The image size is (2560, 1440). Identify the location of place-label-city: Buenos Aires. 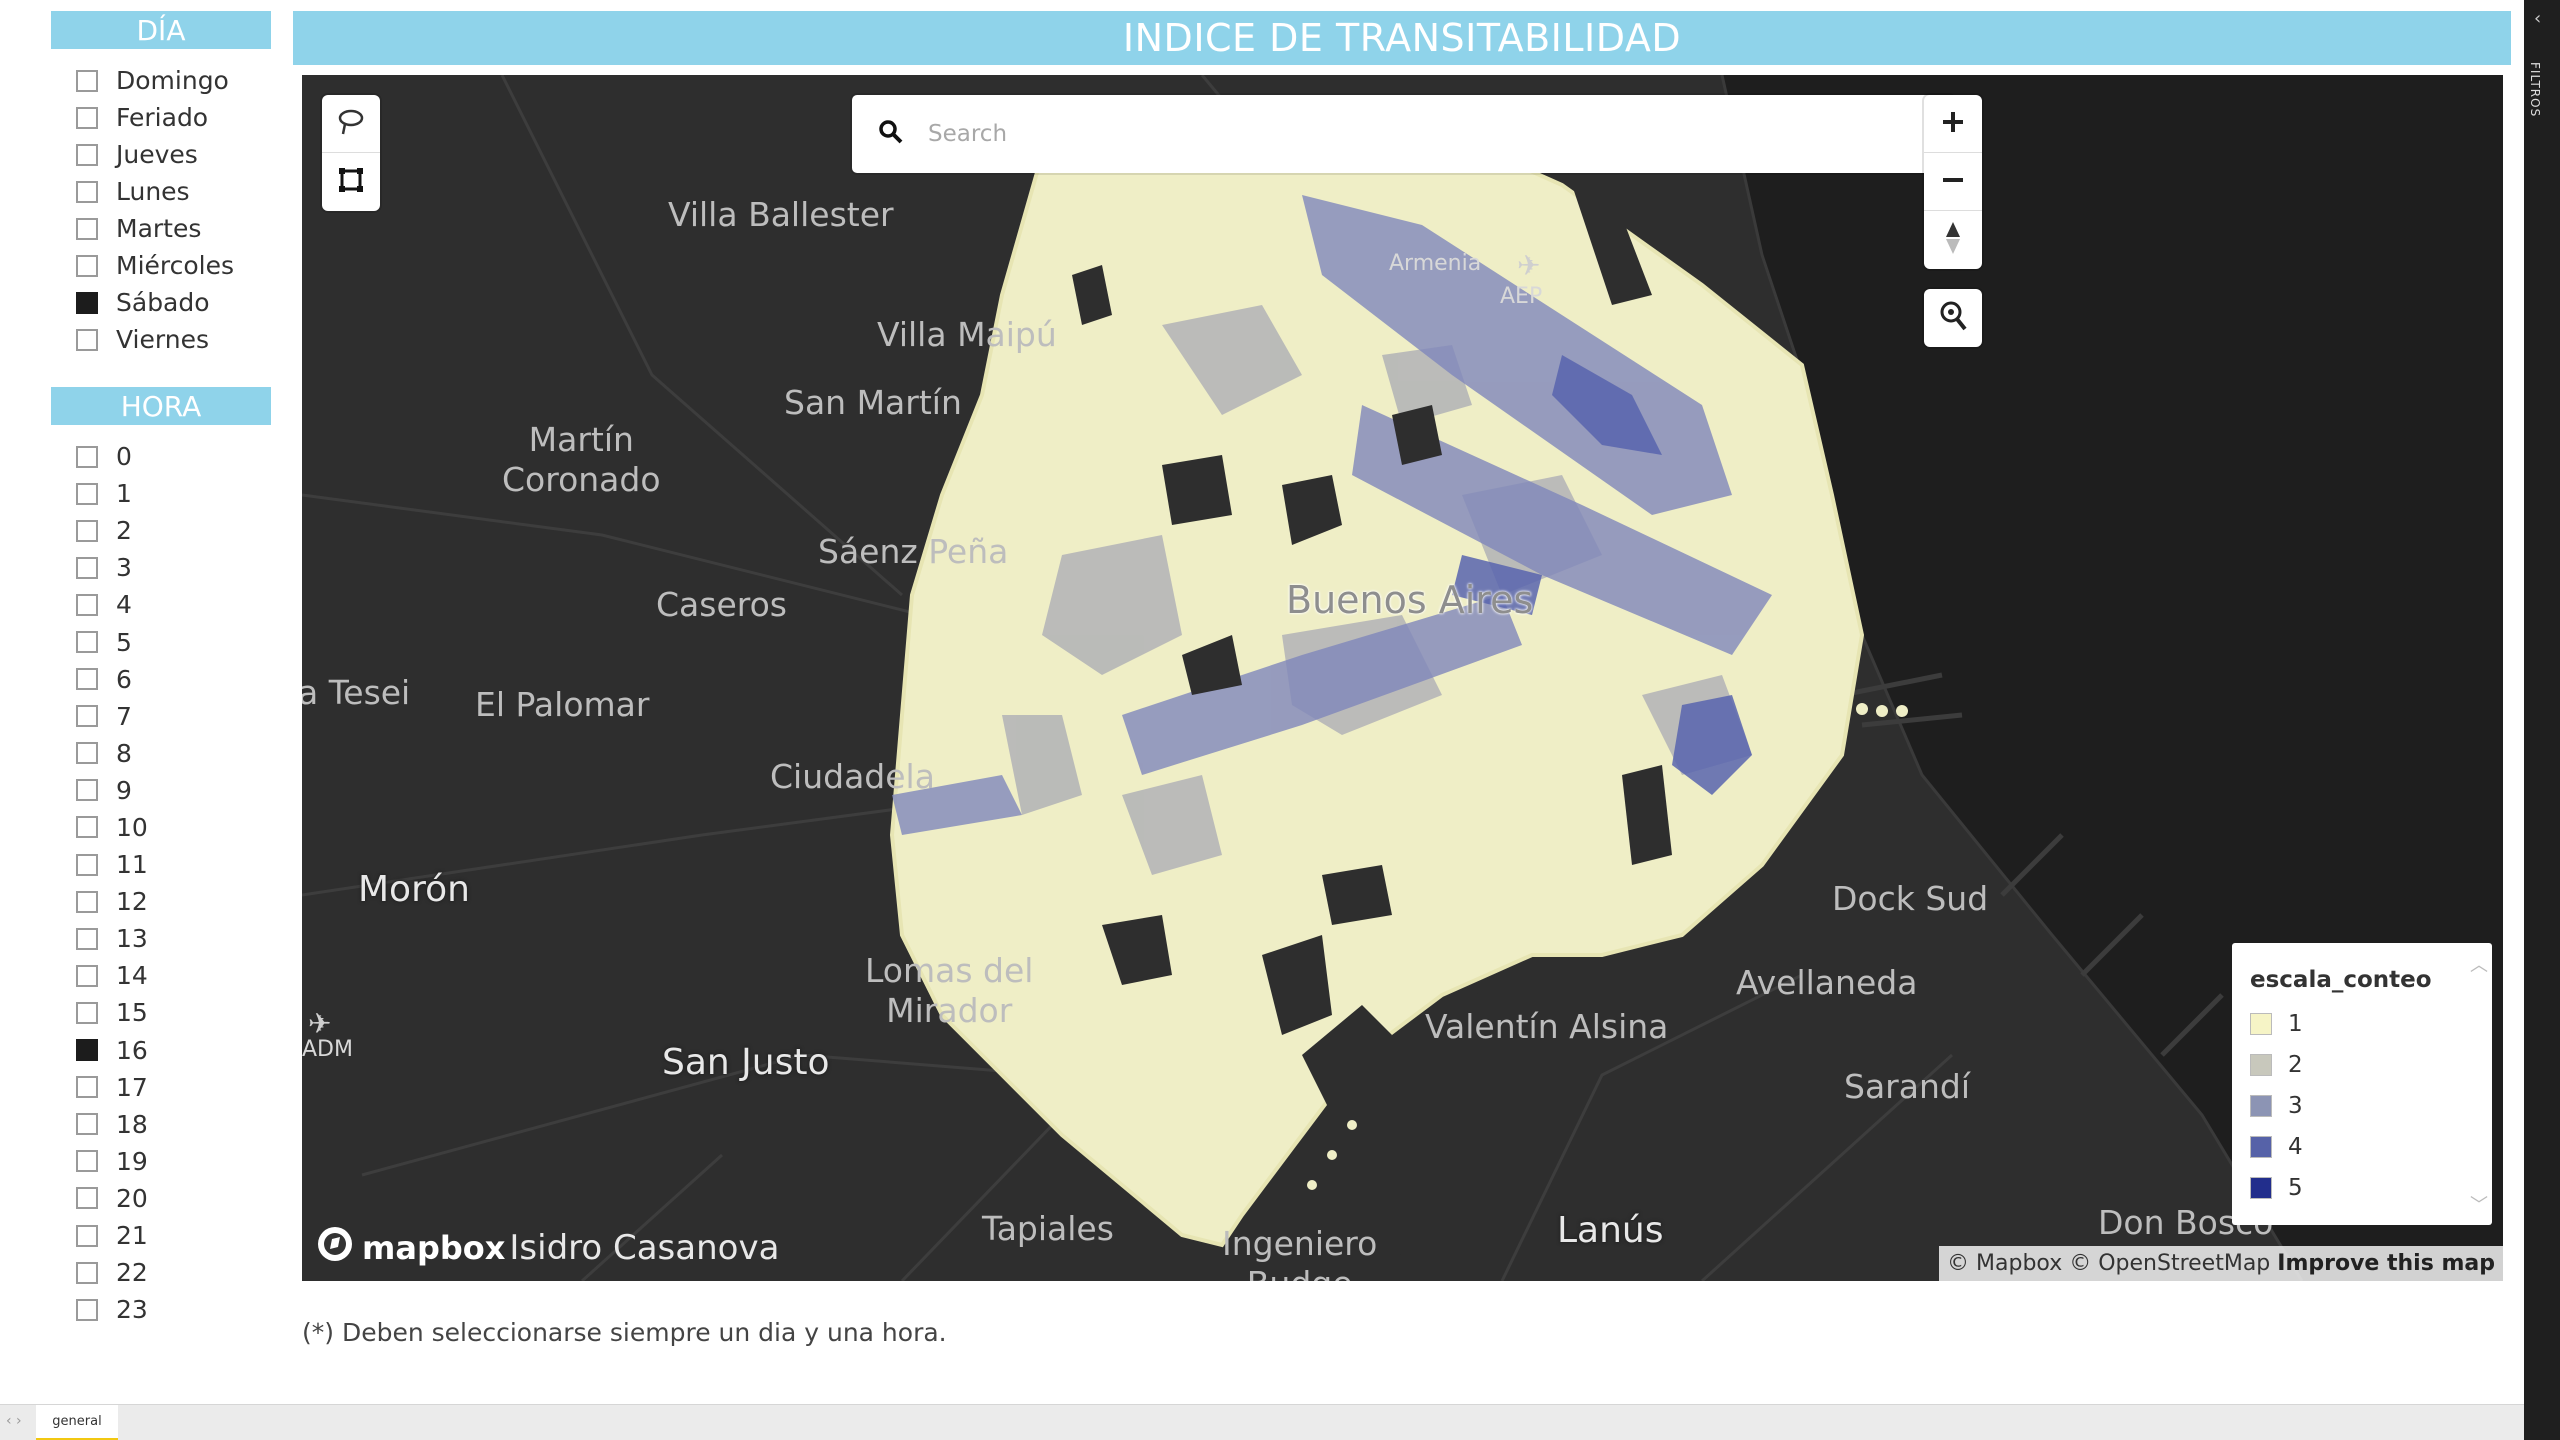
(1410, 600).